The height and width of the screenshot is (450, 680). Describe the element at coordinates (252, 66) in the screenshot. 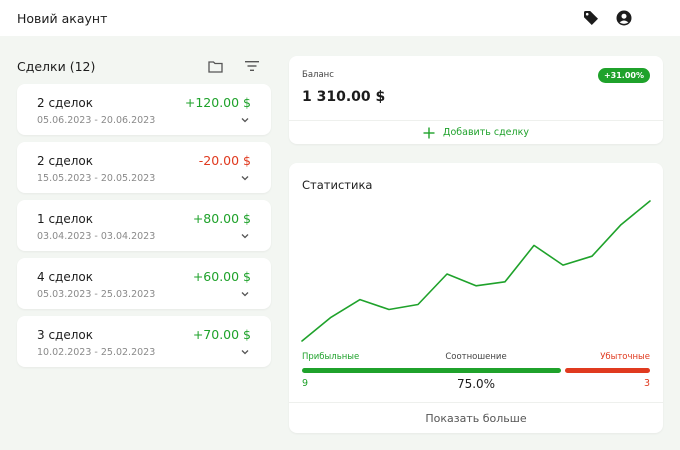

I see `filter-icon` at that location.